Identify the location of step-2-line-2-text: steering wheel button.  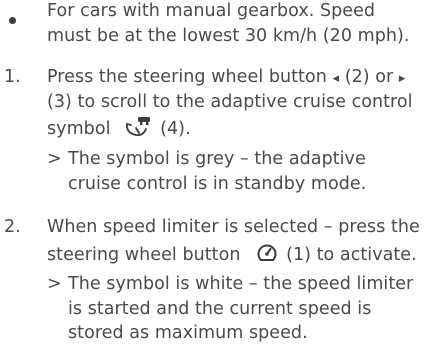
(144, 254).